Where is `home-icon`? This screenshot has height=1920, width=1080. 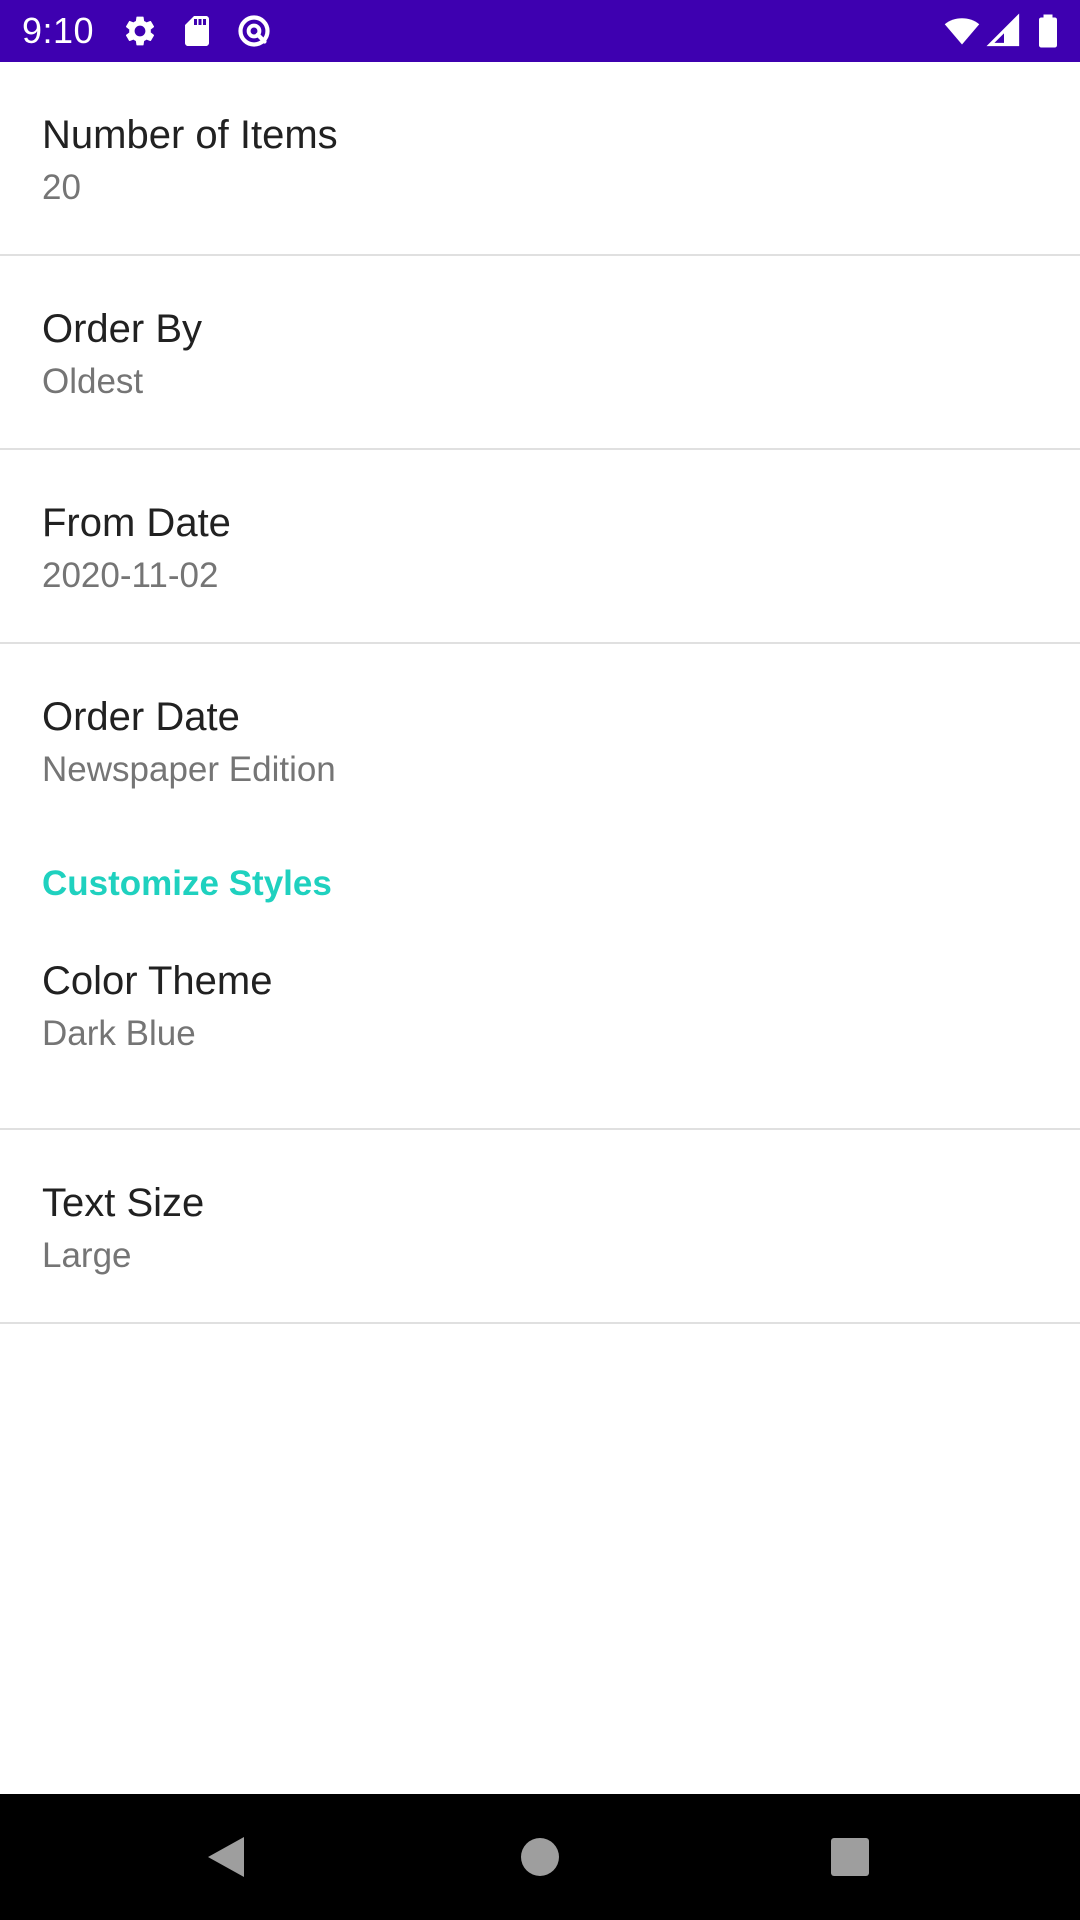 home-icon is located at coordinates (540, 1857).